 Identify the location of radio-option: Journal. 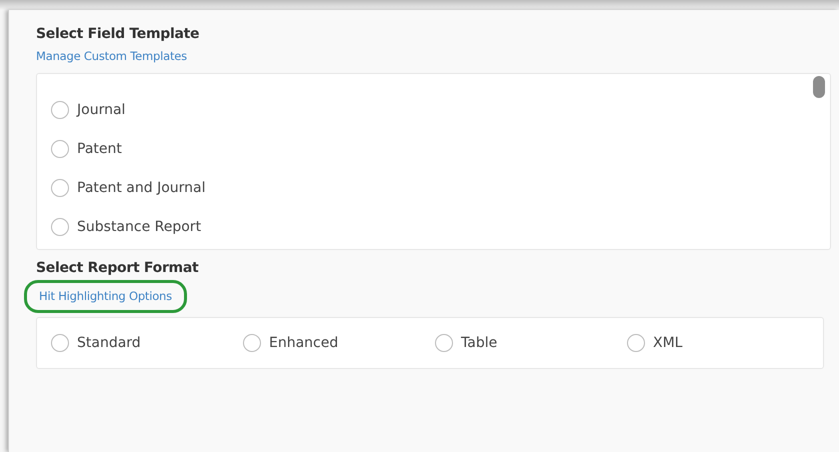
(440, 109).